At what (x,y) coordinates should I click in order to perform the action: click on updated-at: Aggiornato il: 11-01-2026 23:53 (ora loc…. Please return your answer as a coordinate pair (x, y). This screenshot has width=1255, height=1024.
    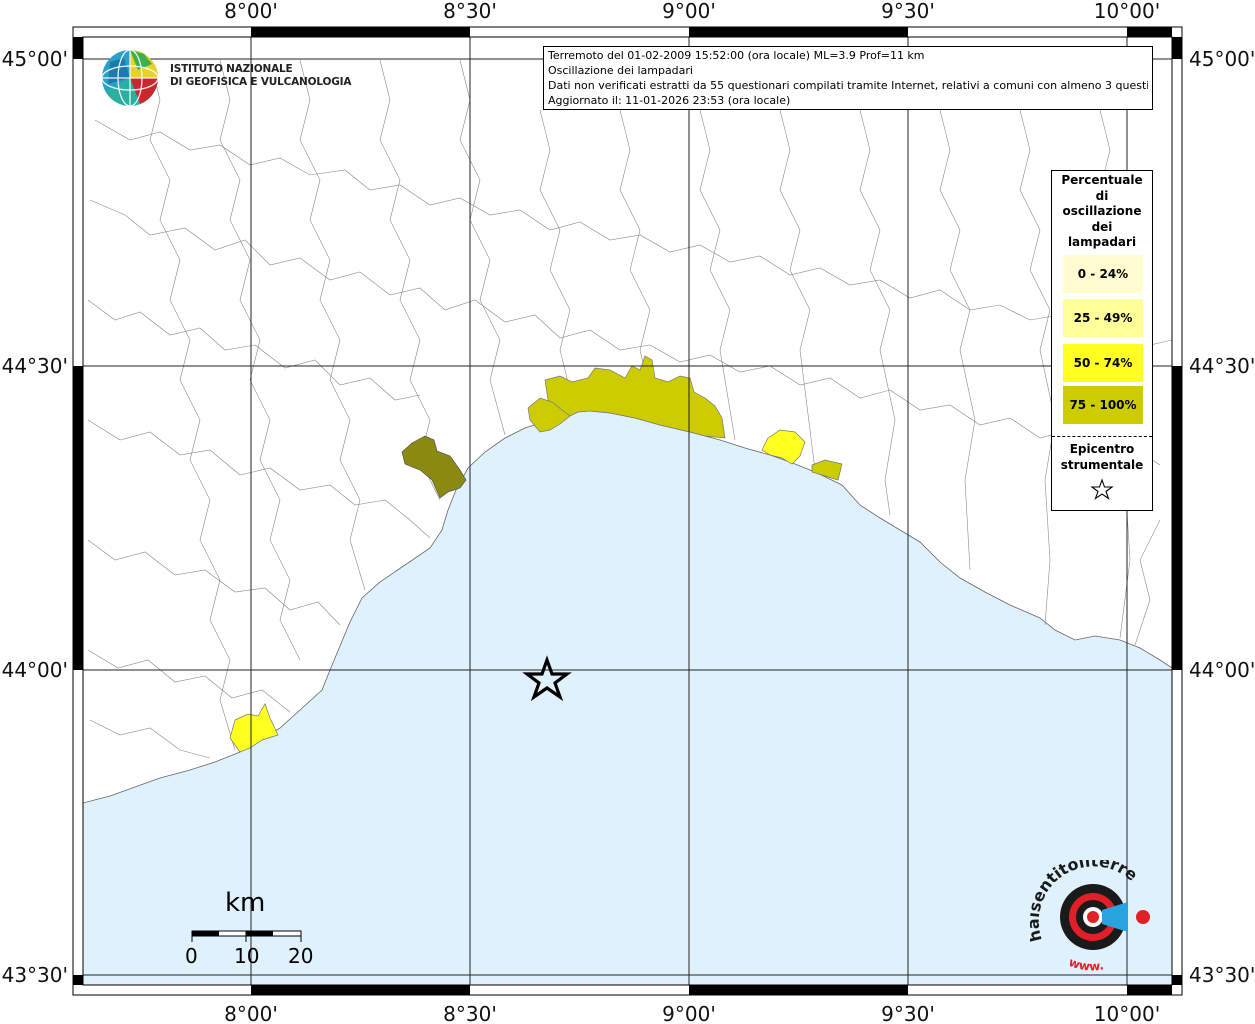
    Looking at the image, I should click on (669, 100).